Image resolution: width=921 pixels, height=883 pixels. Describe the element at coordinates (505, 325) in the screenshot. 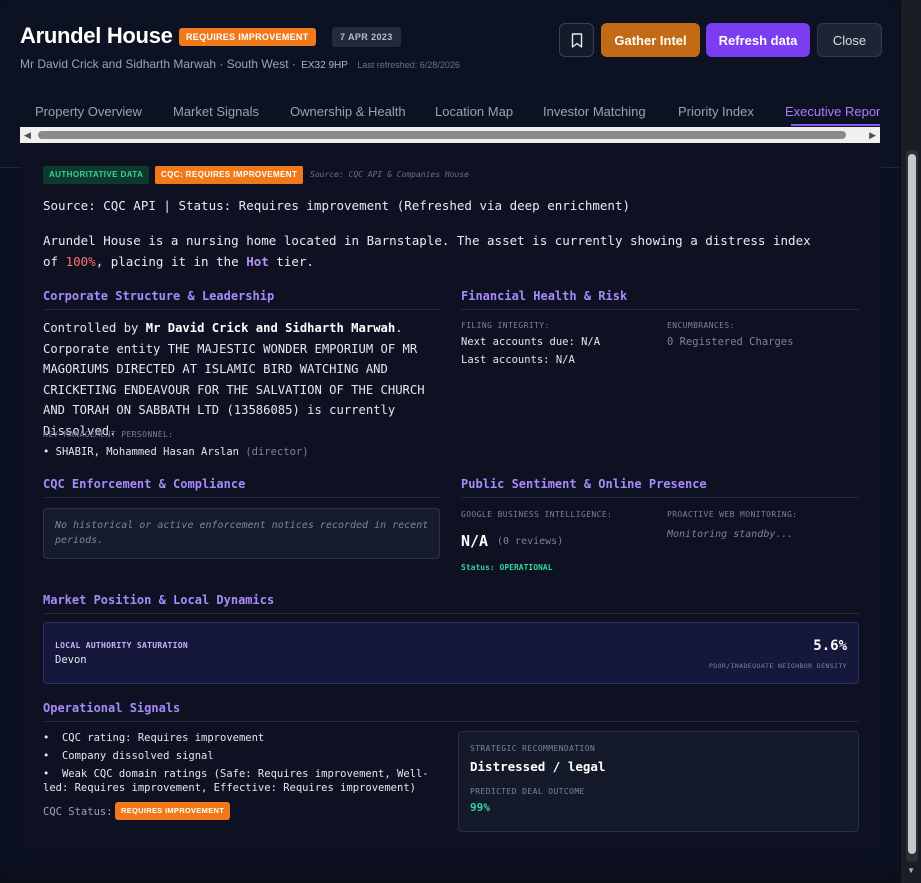

I see `filing-integrity-label: FILING INTEGRITY:` at that location.